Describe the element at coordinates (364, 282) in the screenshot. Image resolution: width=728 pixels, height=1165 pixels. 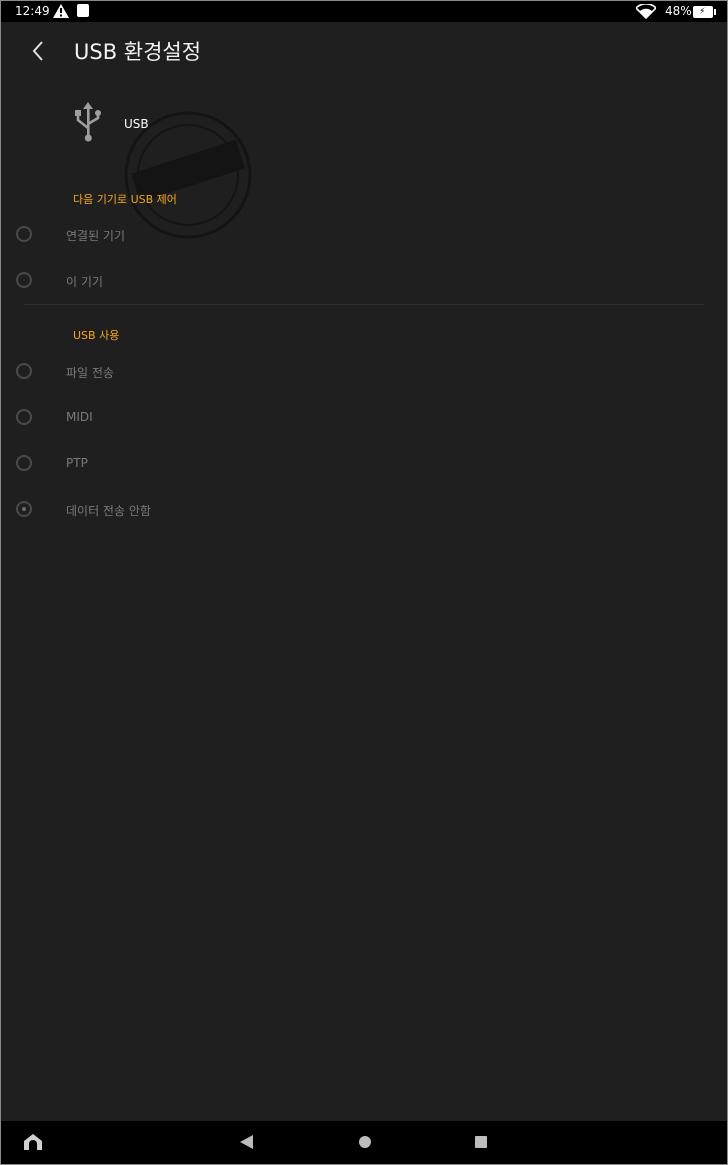
I see `option-this-device: 이 기기` at that location.